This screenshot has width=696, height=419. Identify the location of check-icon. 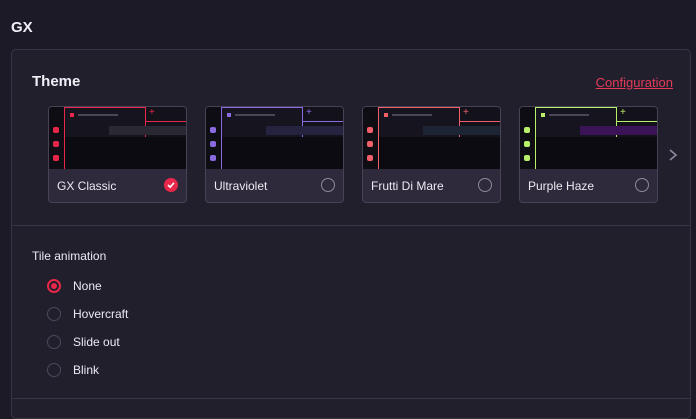
(171, 185).